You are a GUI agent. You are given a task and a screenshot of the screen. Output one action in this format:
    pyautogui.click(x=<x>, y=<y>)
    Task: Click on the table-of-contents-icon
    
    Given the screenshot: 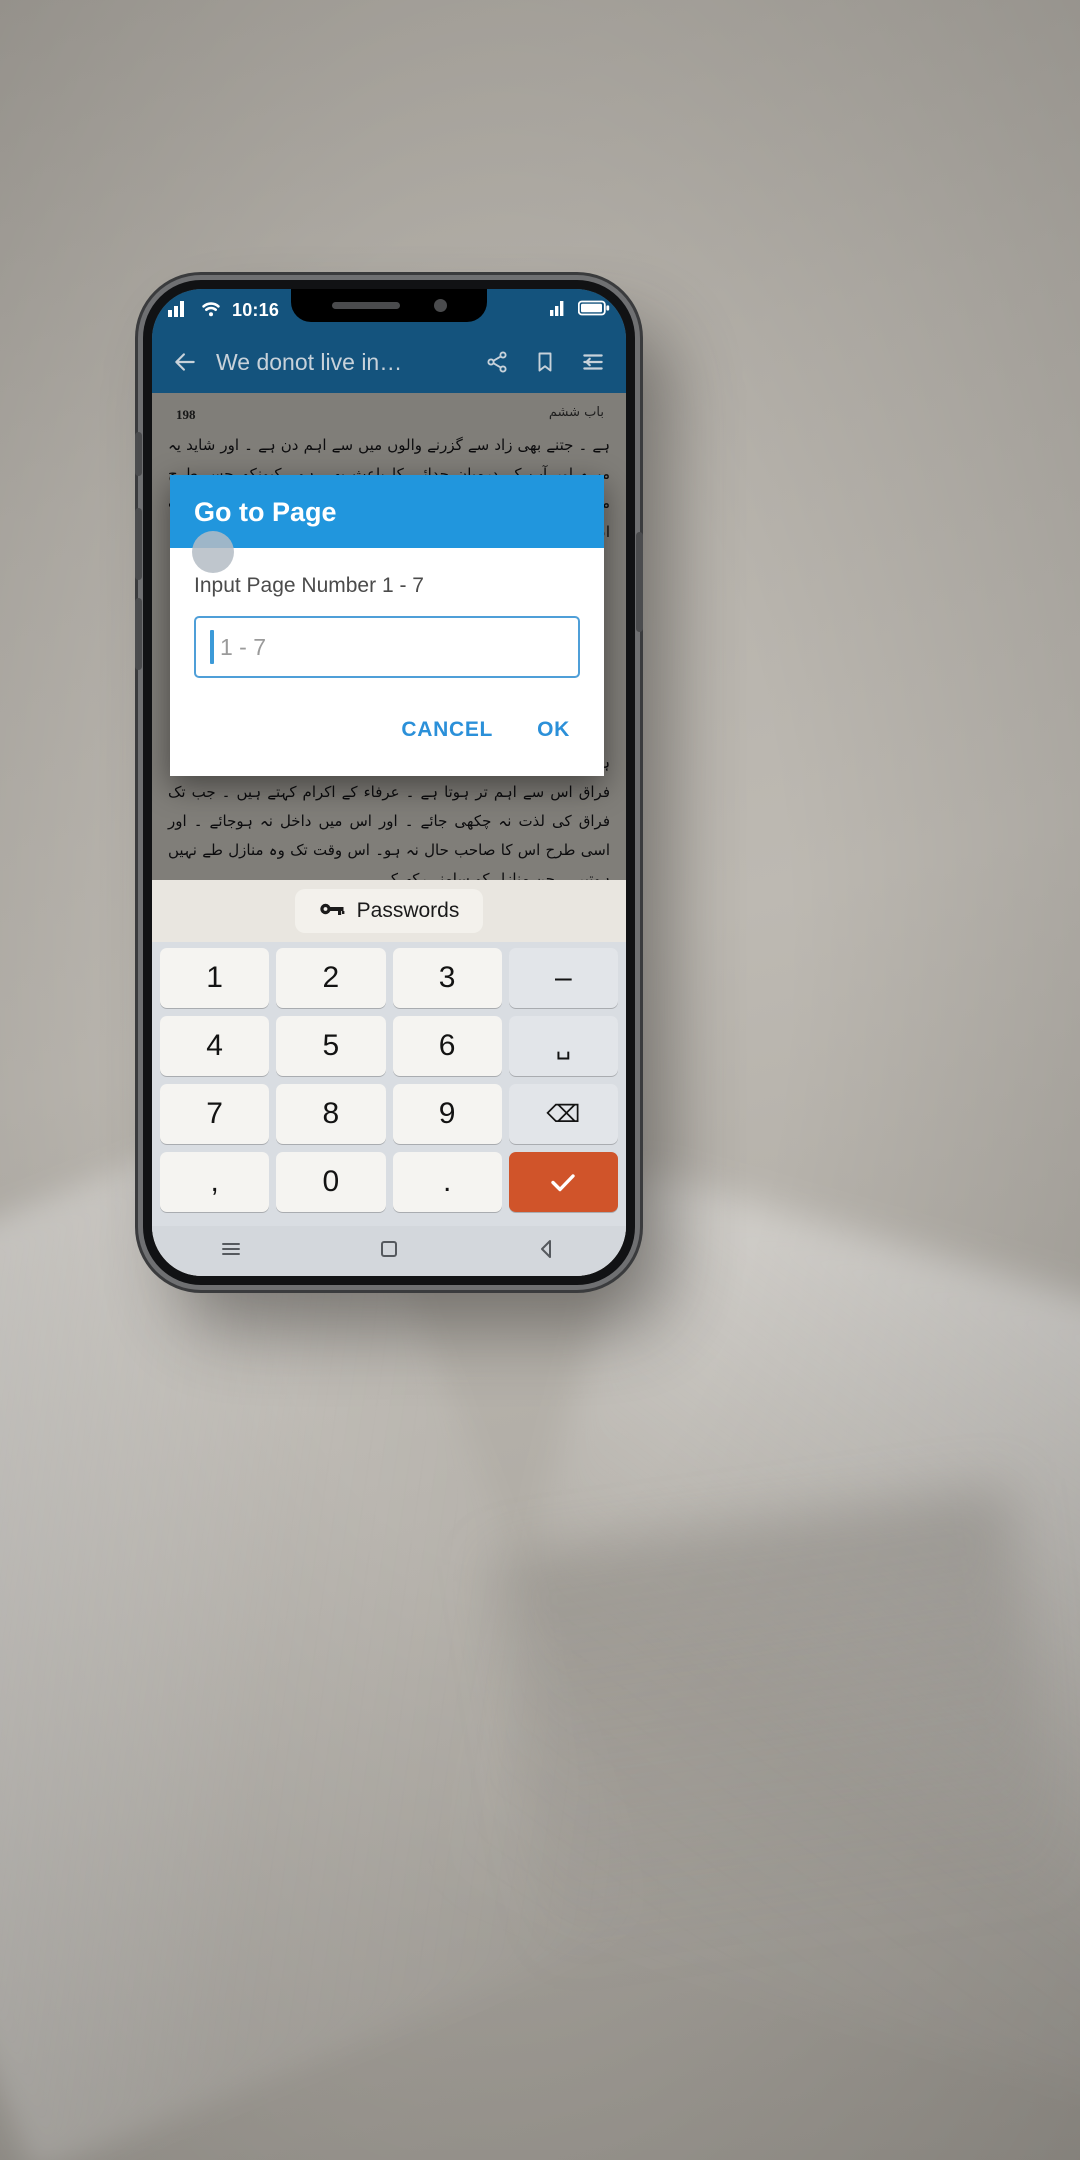 What is the action you would take?
    pyautogui.click(x=593, y=362)
    